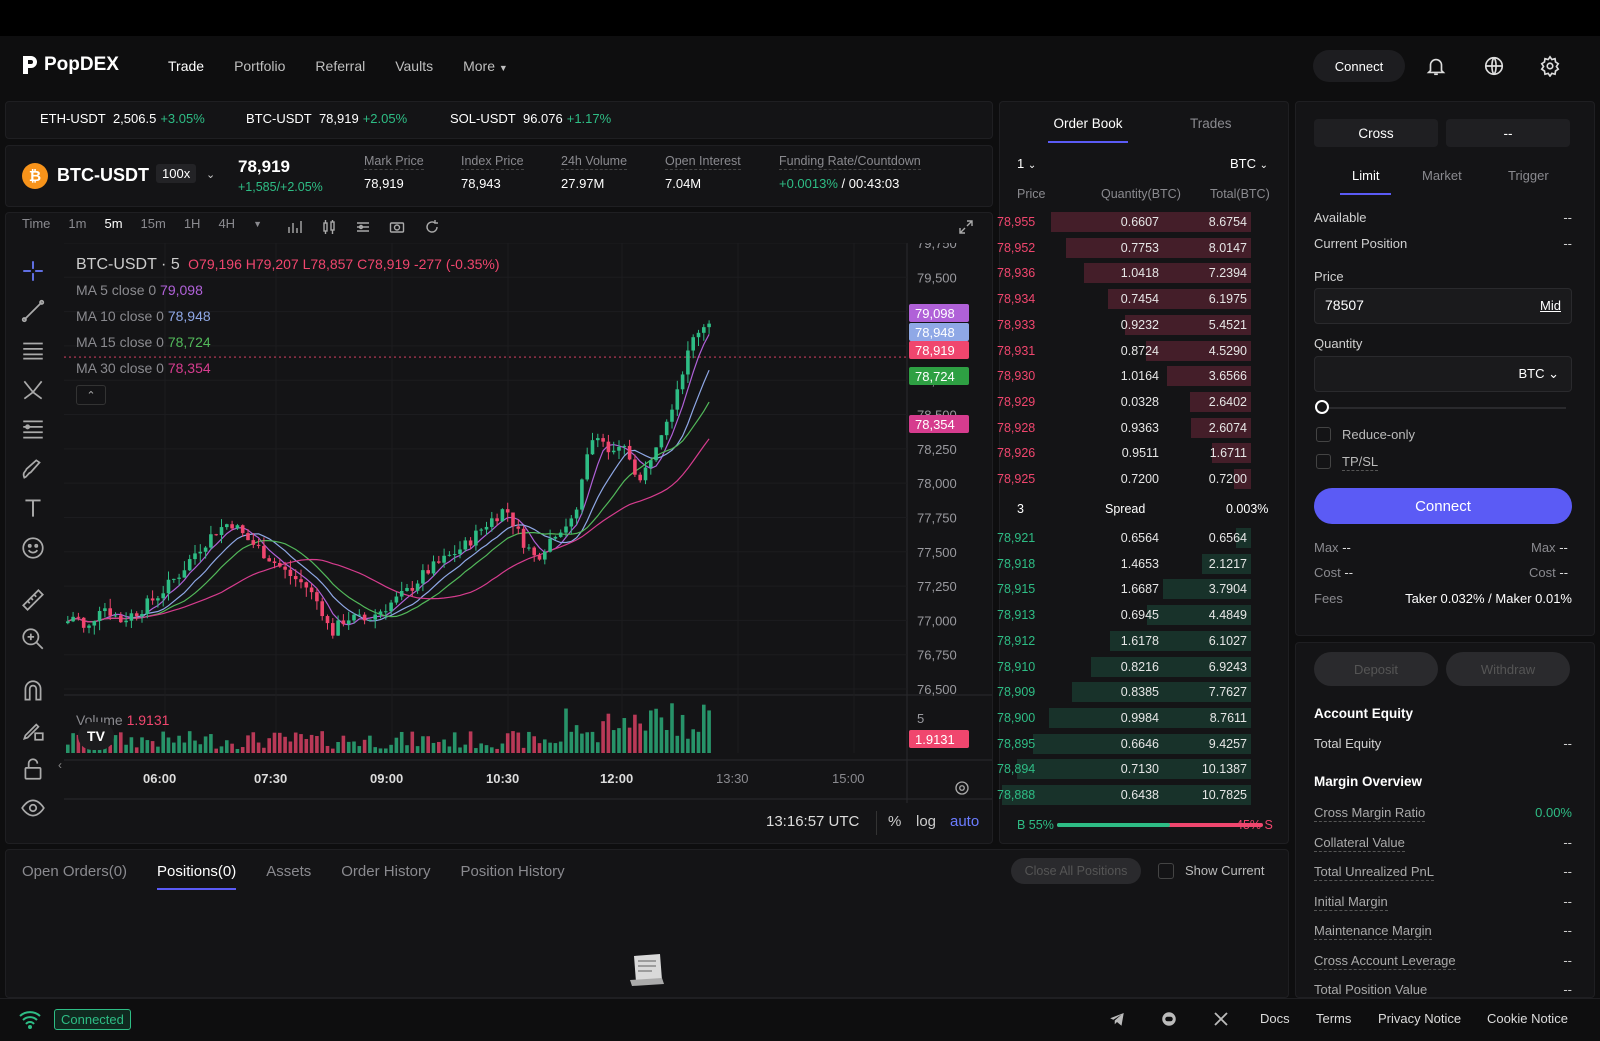 Image resolution: width=1600 pixels, height=1041 pixels. I want to click on eye-icon, so click(33, 808).